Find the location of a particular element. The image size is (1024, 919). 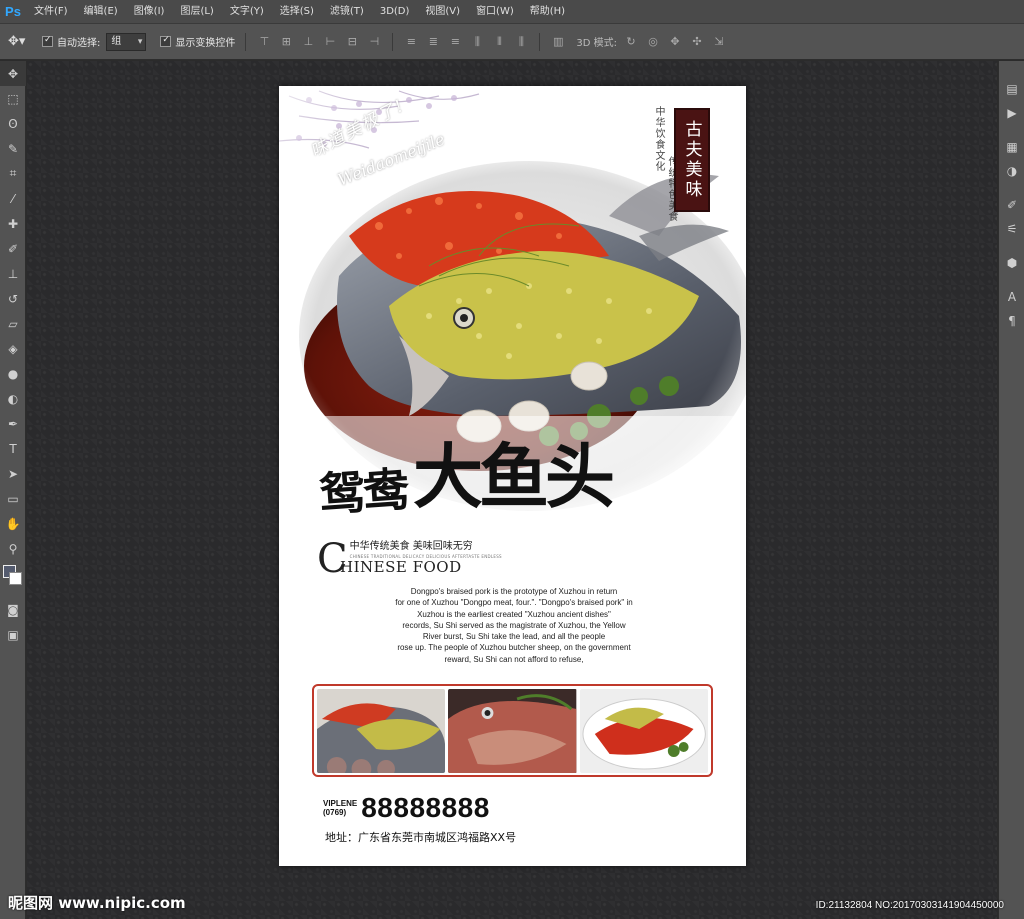

menu-window: 窗口(W) is located at coordinates (495, 12).